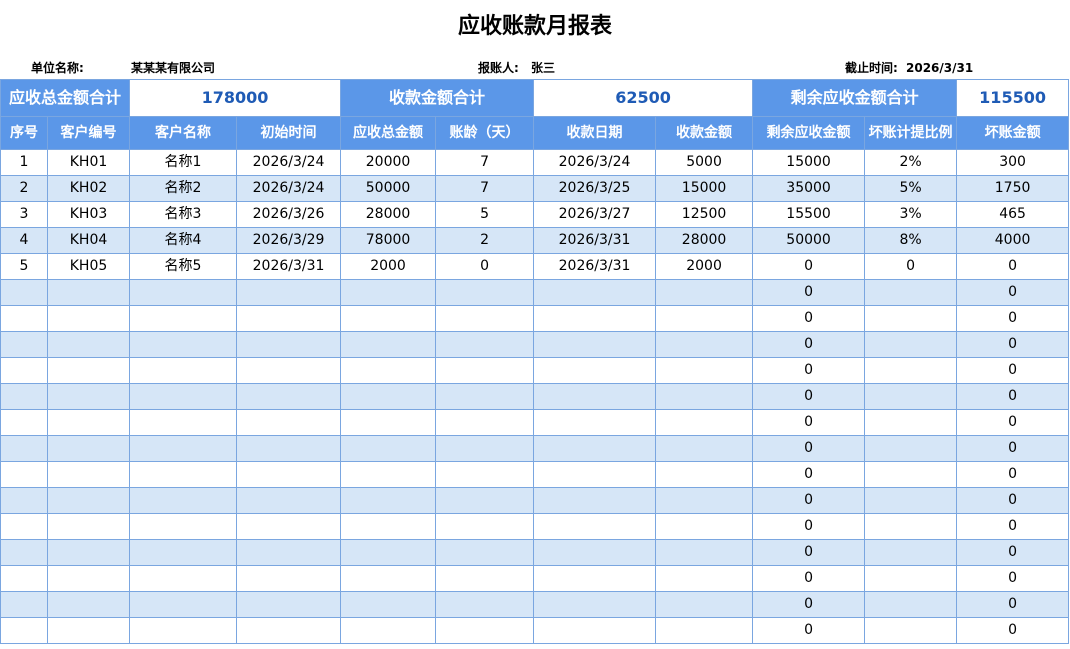  What do you see at coordinates (595, 188) in the screenshot?
I see `table-cell: 2026/3/25` at bounding box center [595, 188].